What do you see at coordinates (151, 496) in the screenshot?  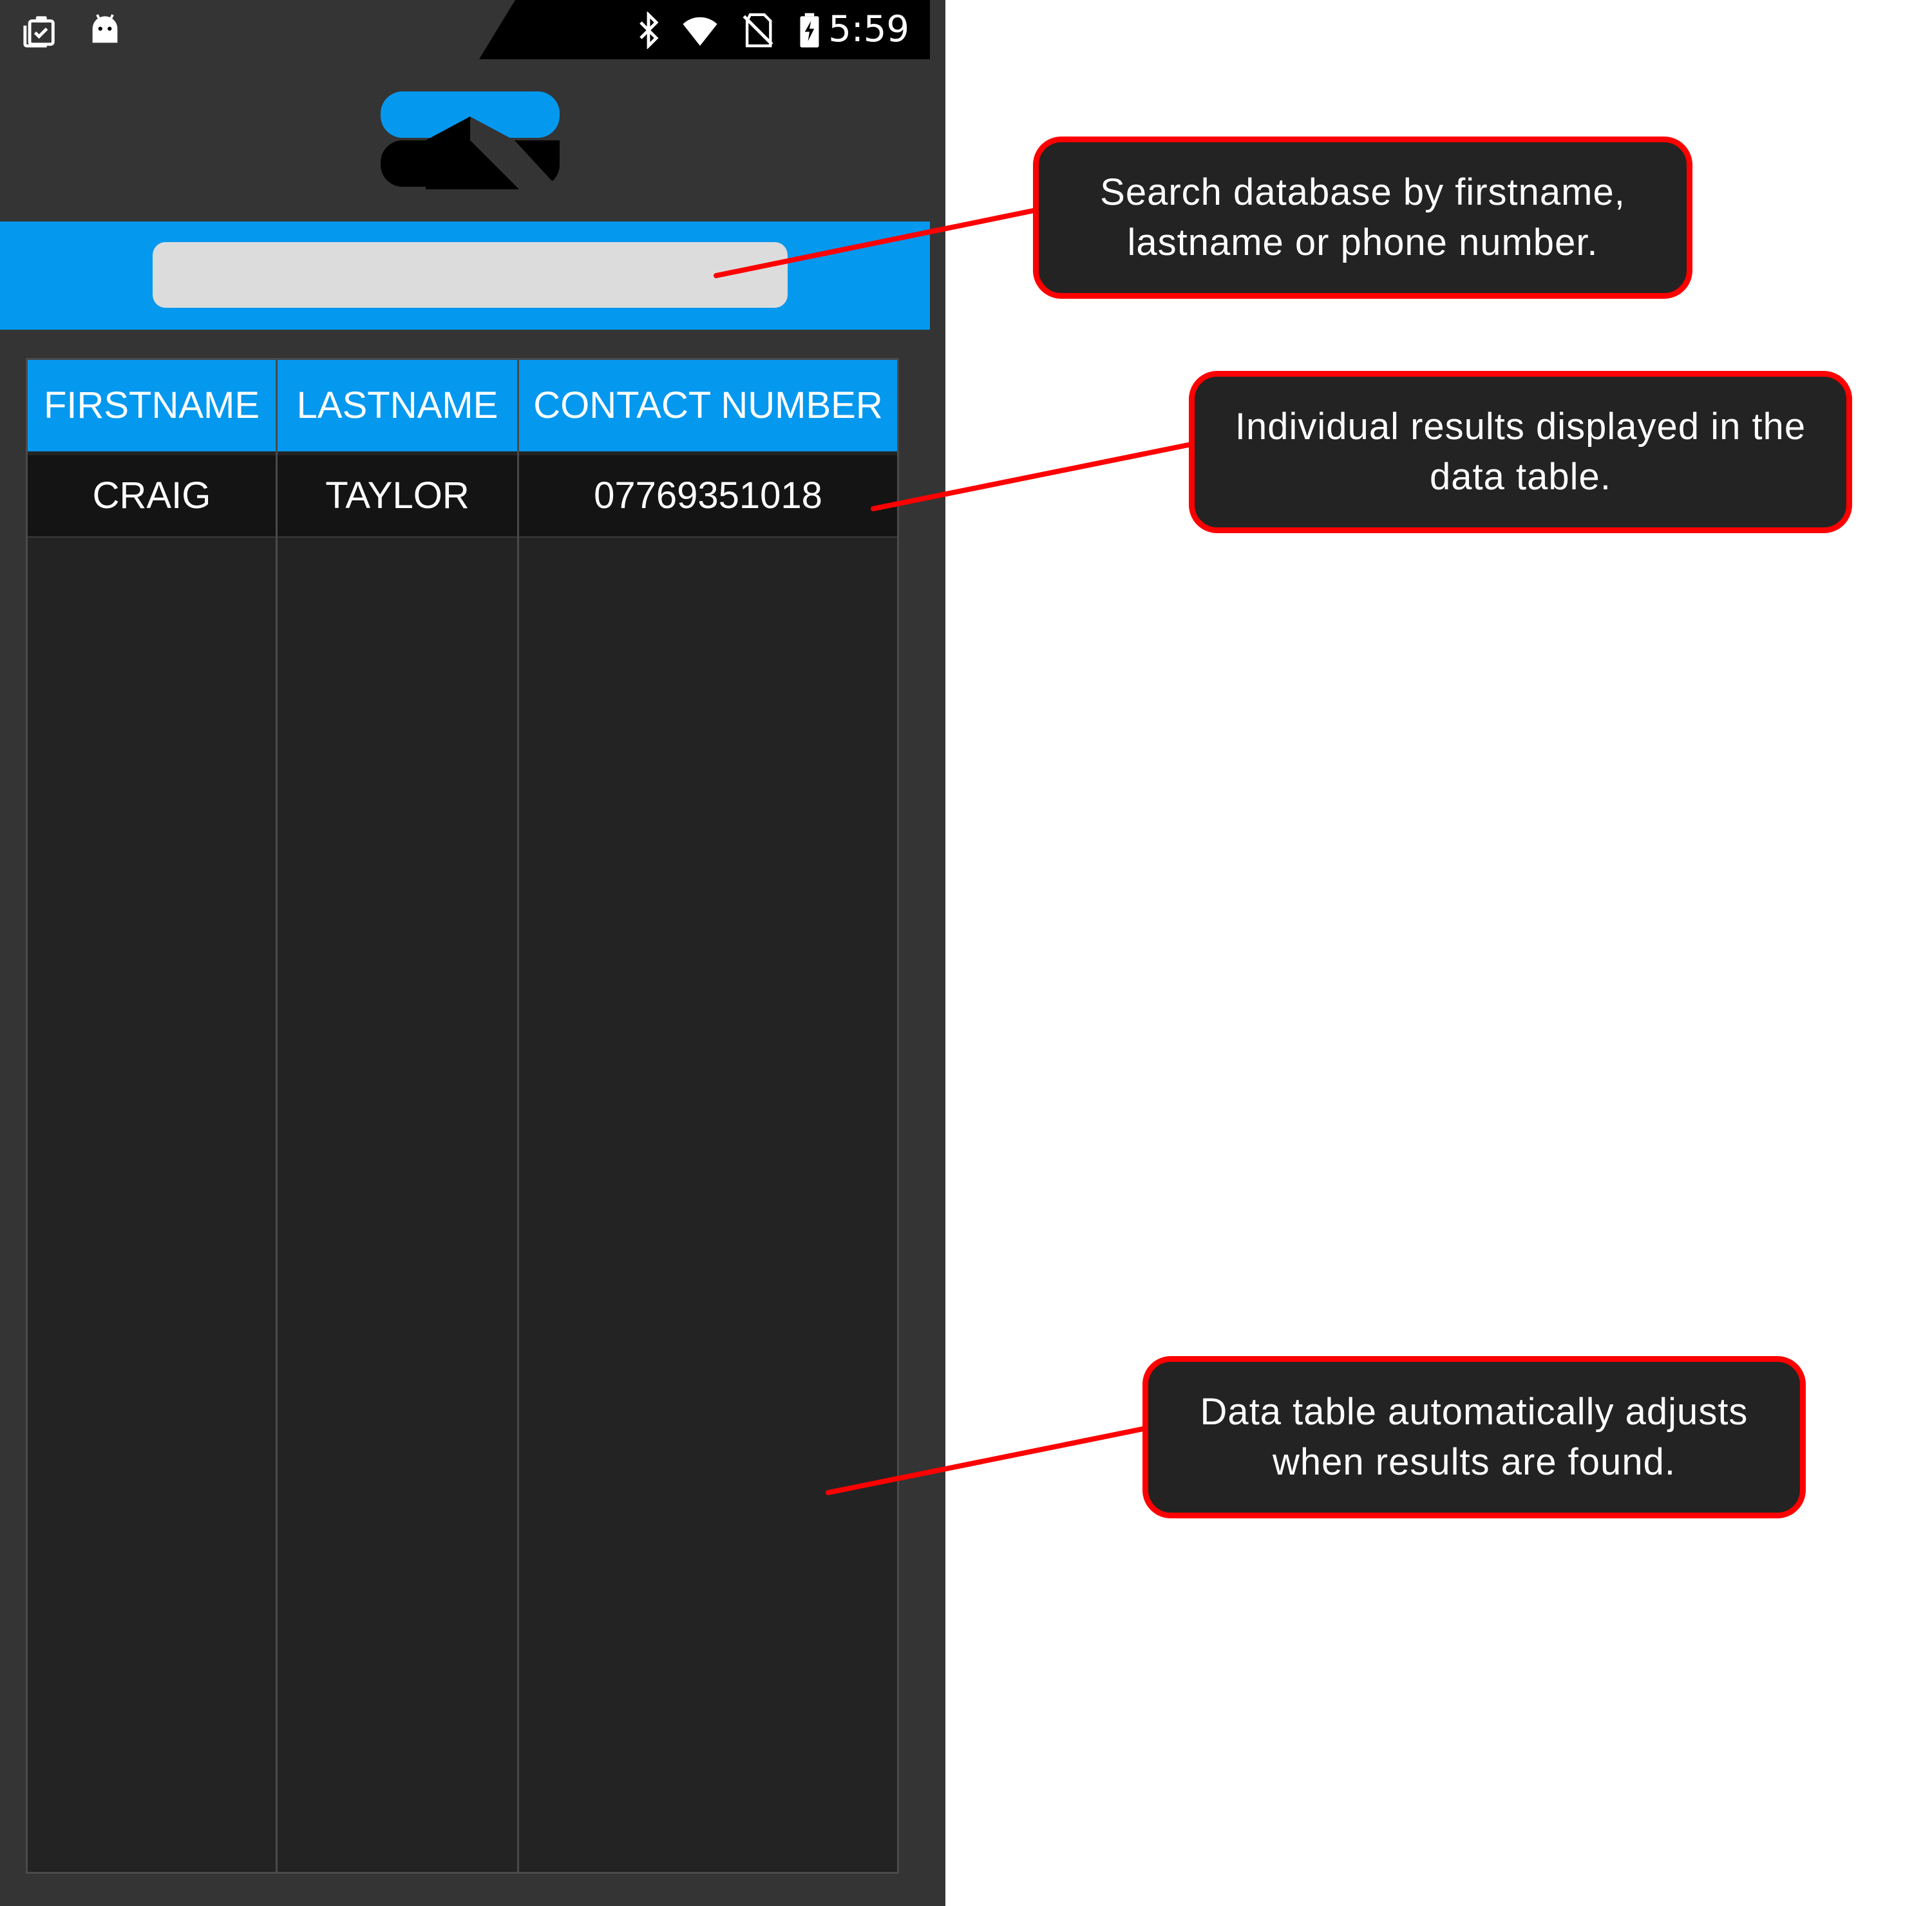 I see `cell-firstname: CRAIG` at bounding box center [151, 496].